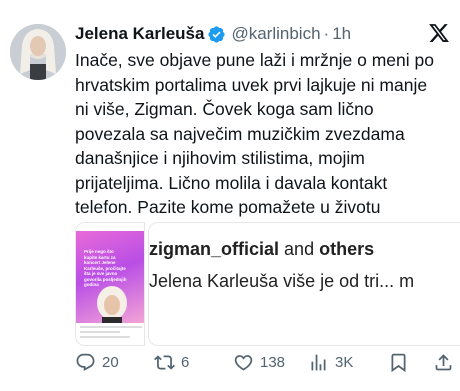 The image size is (460, 391). I want to click on timestamp: 1h, so click(341, 34).